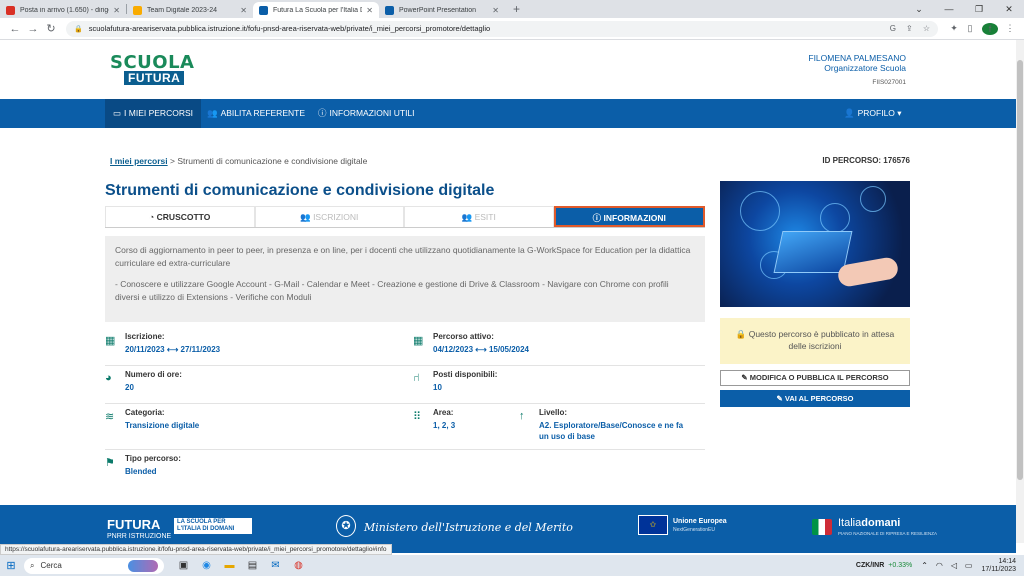  What do you see at coordinates (108, 378) in the screenshot?
I see `user-clock-icon: ◕` at bounding box center [108, 378].